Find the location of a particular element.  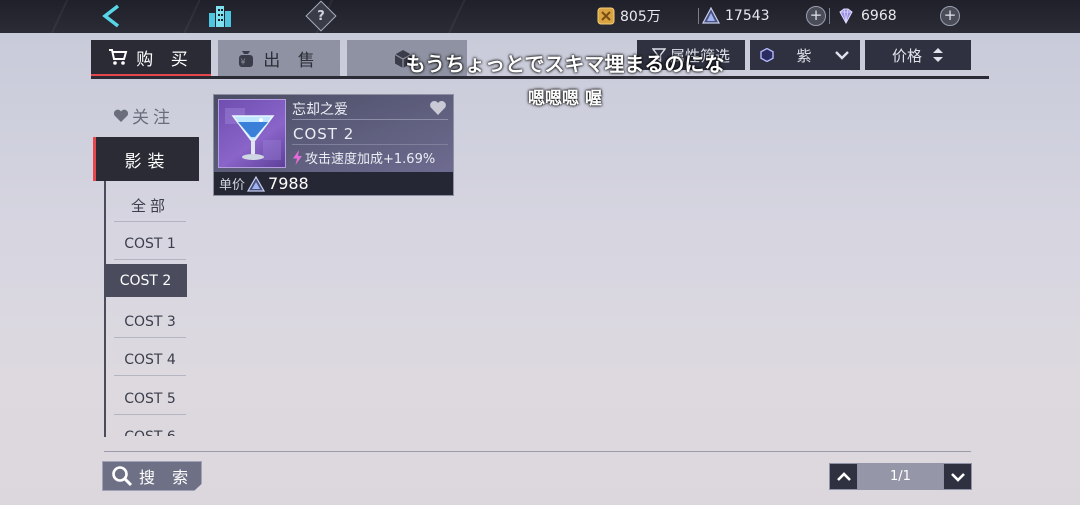

page-up-button is located at coordinates (843, 476).